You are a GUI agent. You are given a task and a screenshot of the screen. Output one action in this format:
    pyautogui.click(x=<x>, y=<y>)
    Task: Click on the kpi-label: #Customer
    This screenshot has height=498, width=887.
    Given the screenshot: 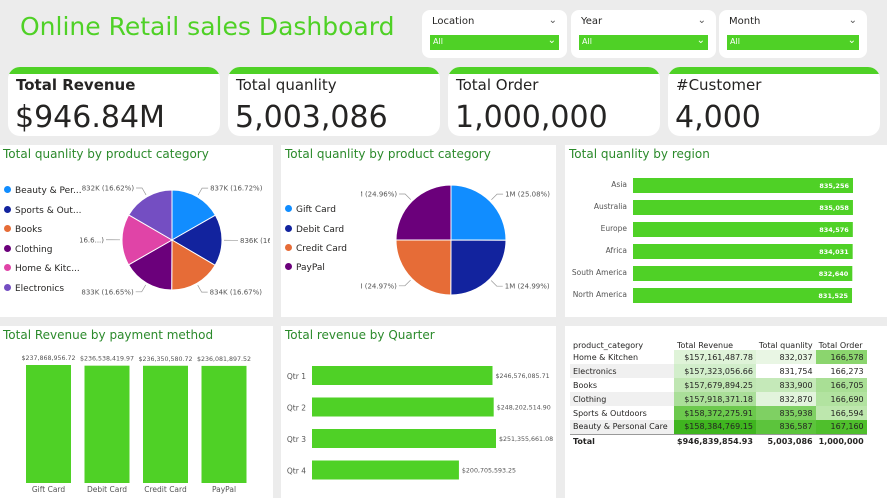 What is the action you would take?
    pyautogui.click(x=719, y=85)
    